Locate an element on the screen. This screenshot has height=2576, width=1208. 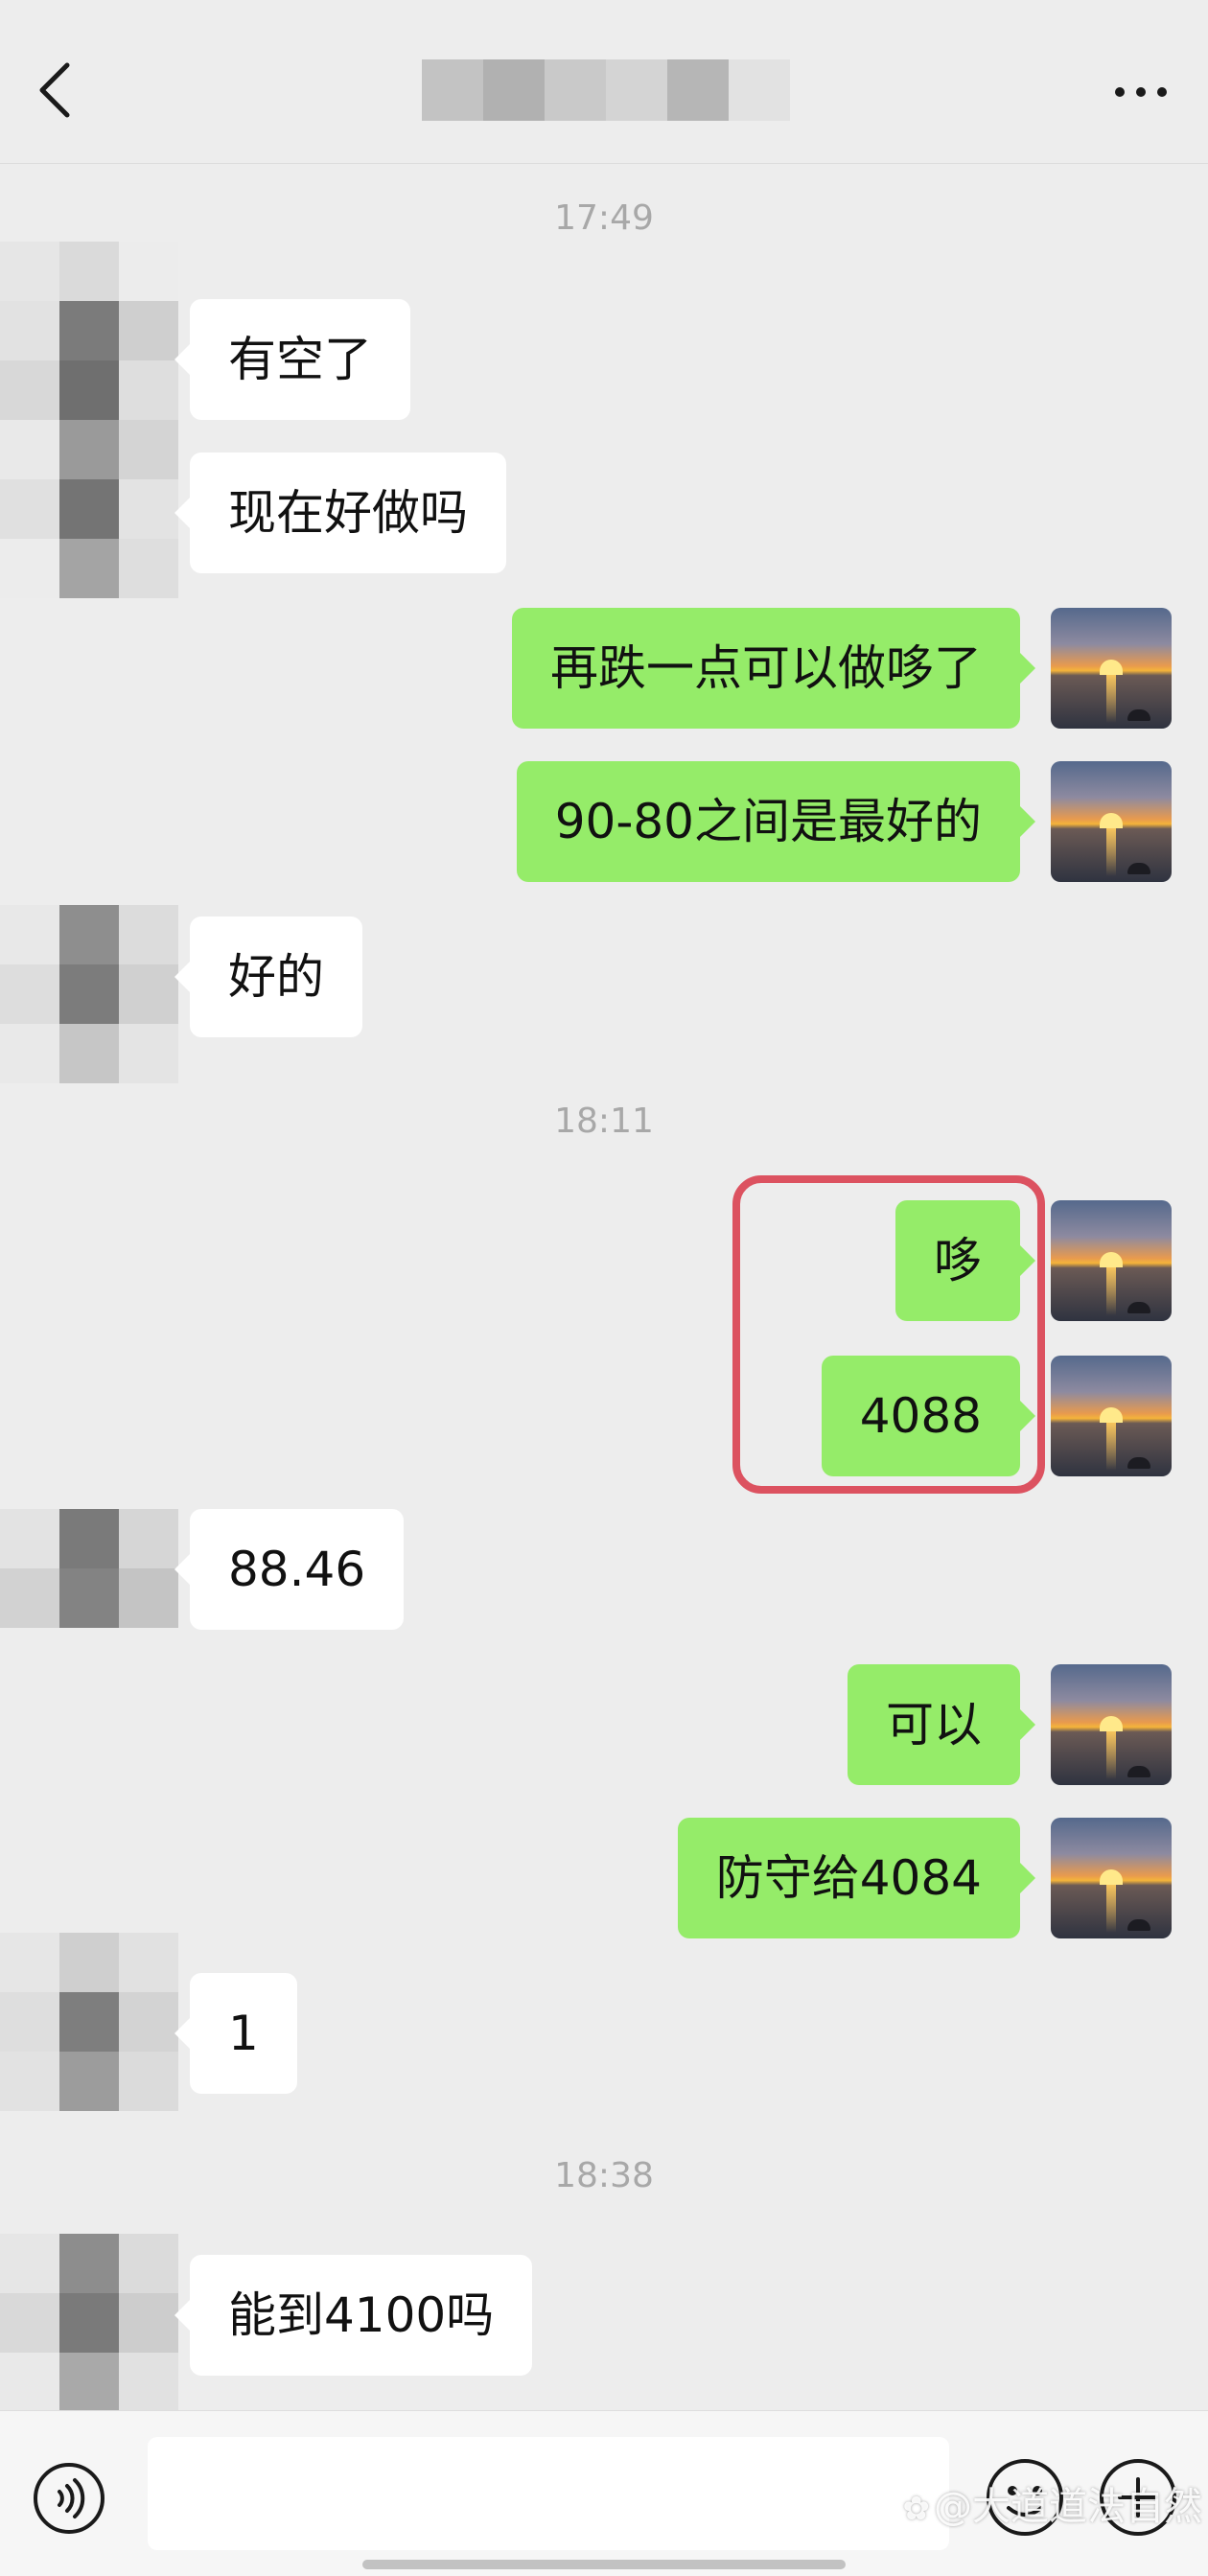
more-dots-icon is located at coordinates (1141, 92).